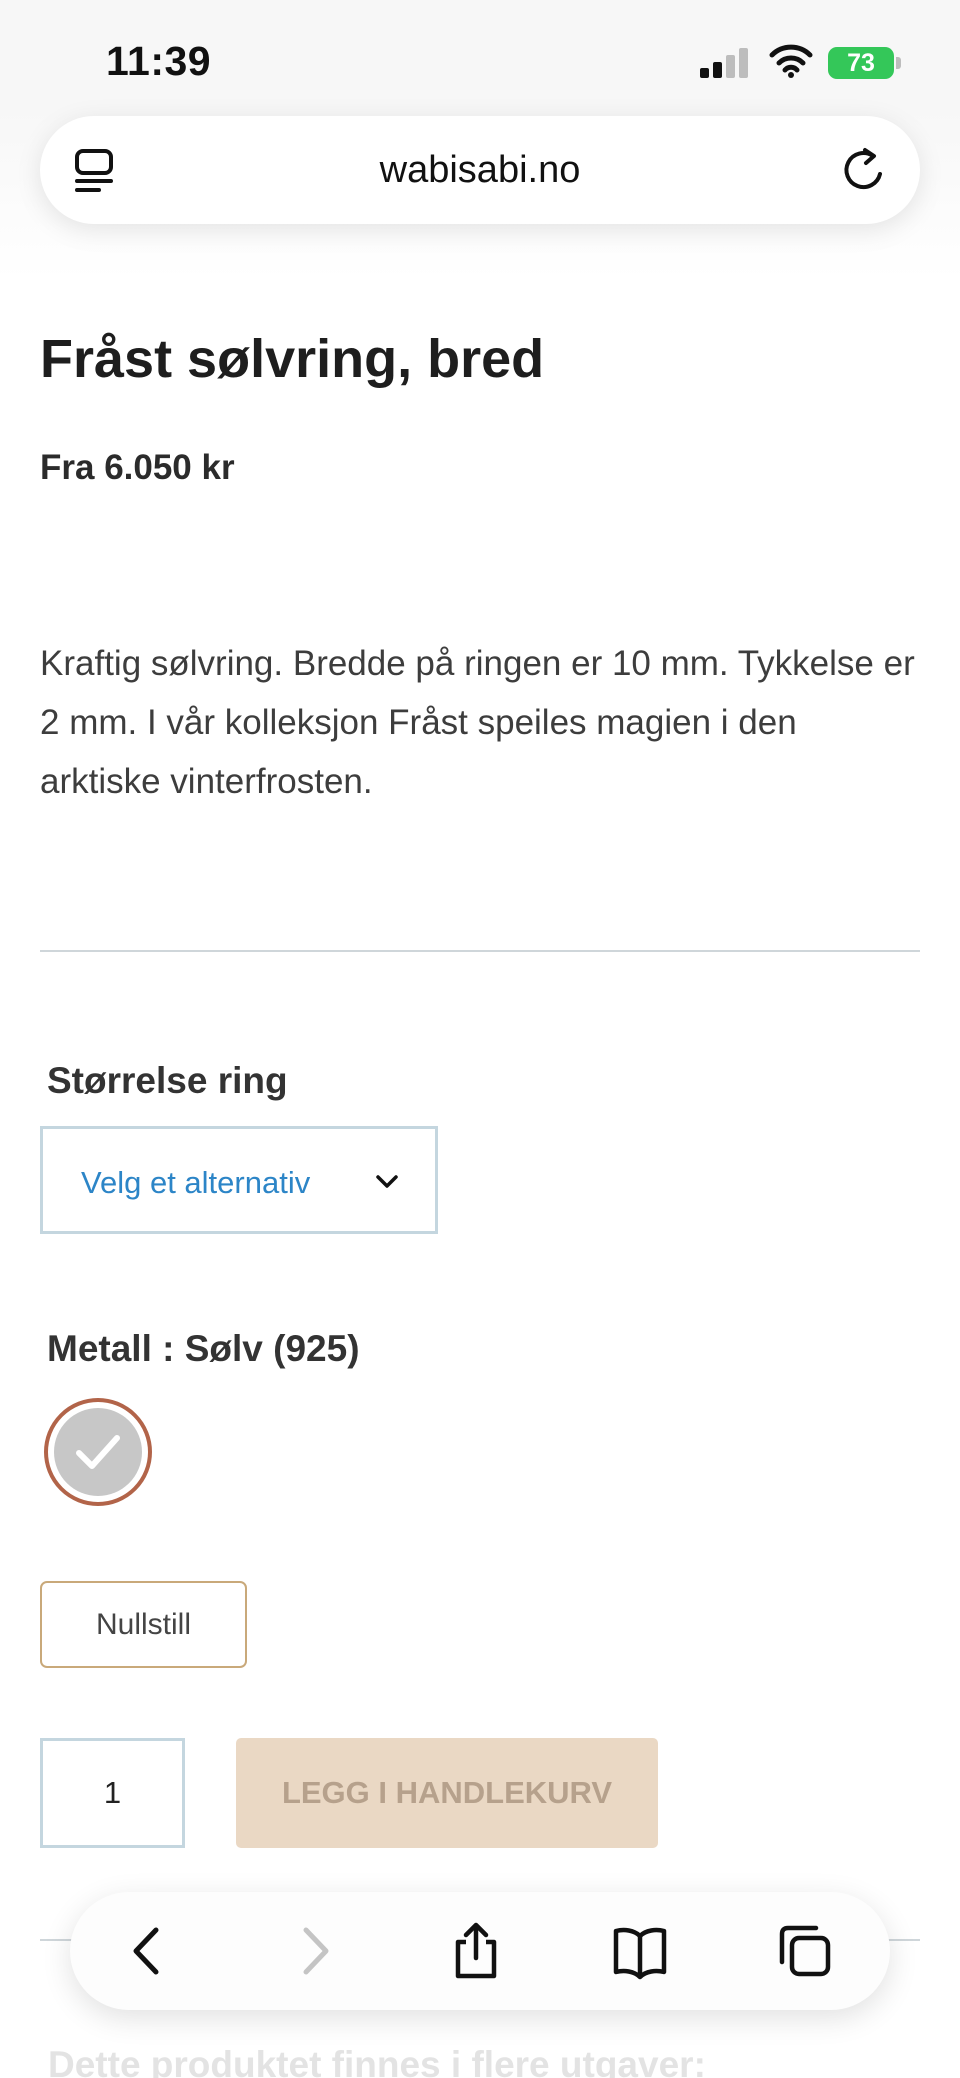  I want to click on metal-label: Metall : Sølv (925), so click(203, 1348).